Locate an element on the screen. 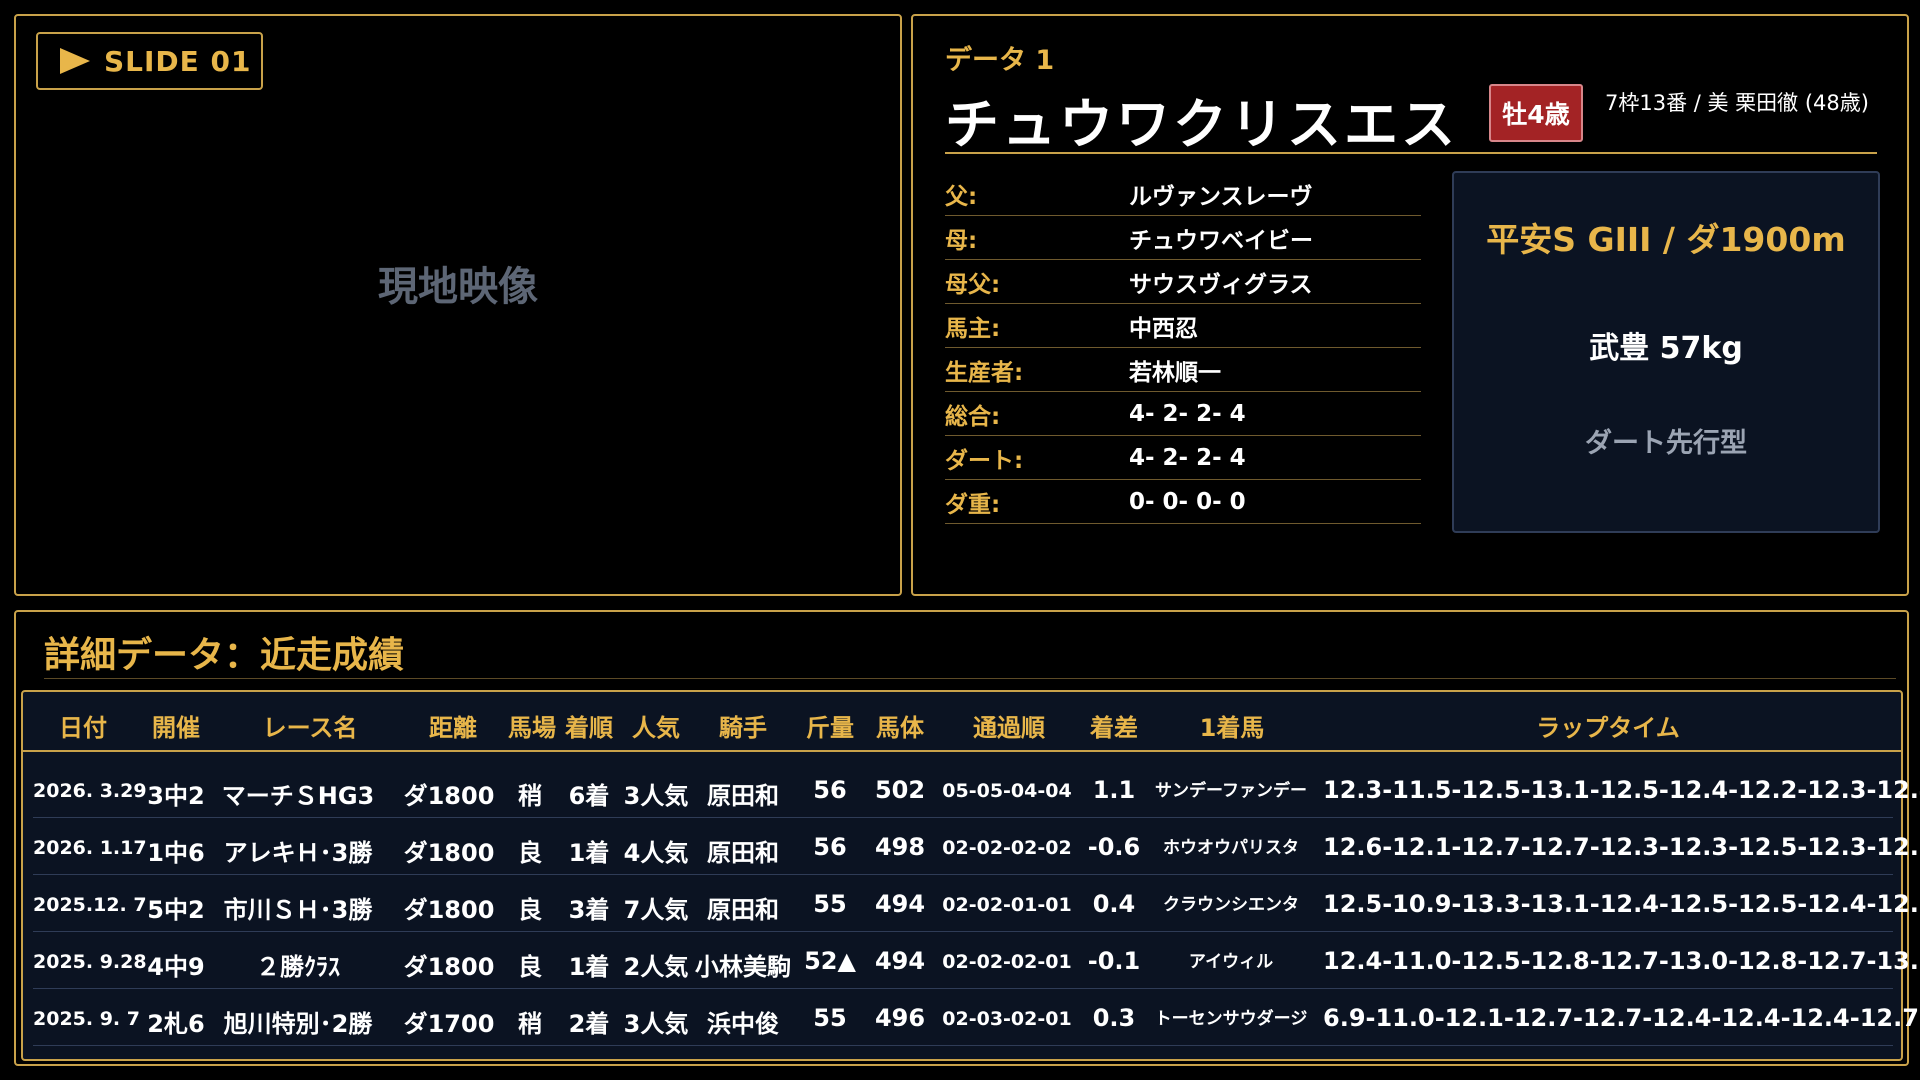 The width and height of the screenshot is (1920, 1080). name-divider is located at coordinates (1411, 153).